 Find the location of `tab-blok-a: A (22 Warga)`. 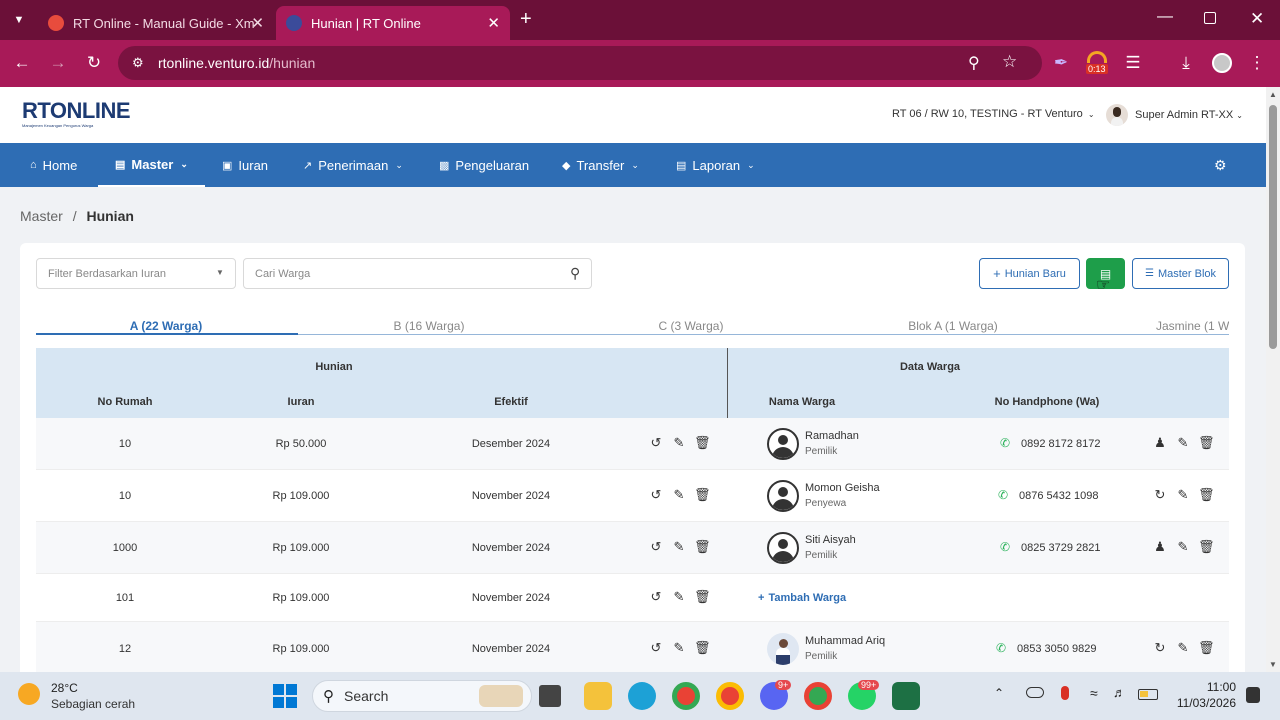

tab-blok-a: A (22 Warga) is located at coordinates (166, 326).